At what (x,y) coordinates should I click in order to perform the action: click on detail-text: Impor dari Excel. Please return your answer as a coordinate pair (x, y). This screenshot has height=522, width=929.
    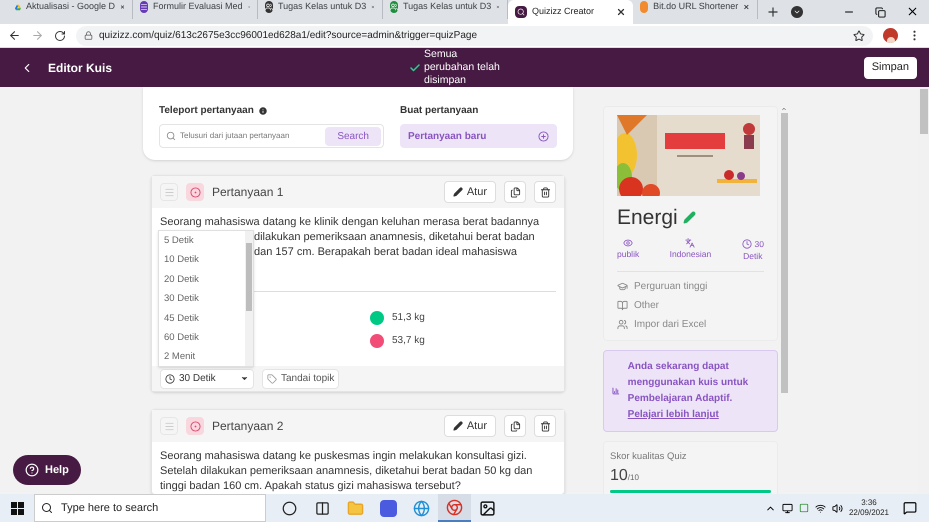
    Looking at the image, I should click on (670, 325).